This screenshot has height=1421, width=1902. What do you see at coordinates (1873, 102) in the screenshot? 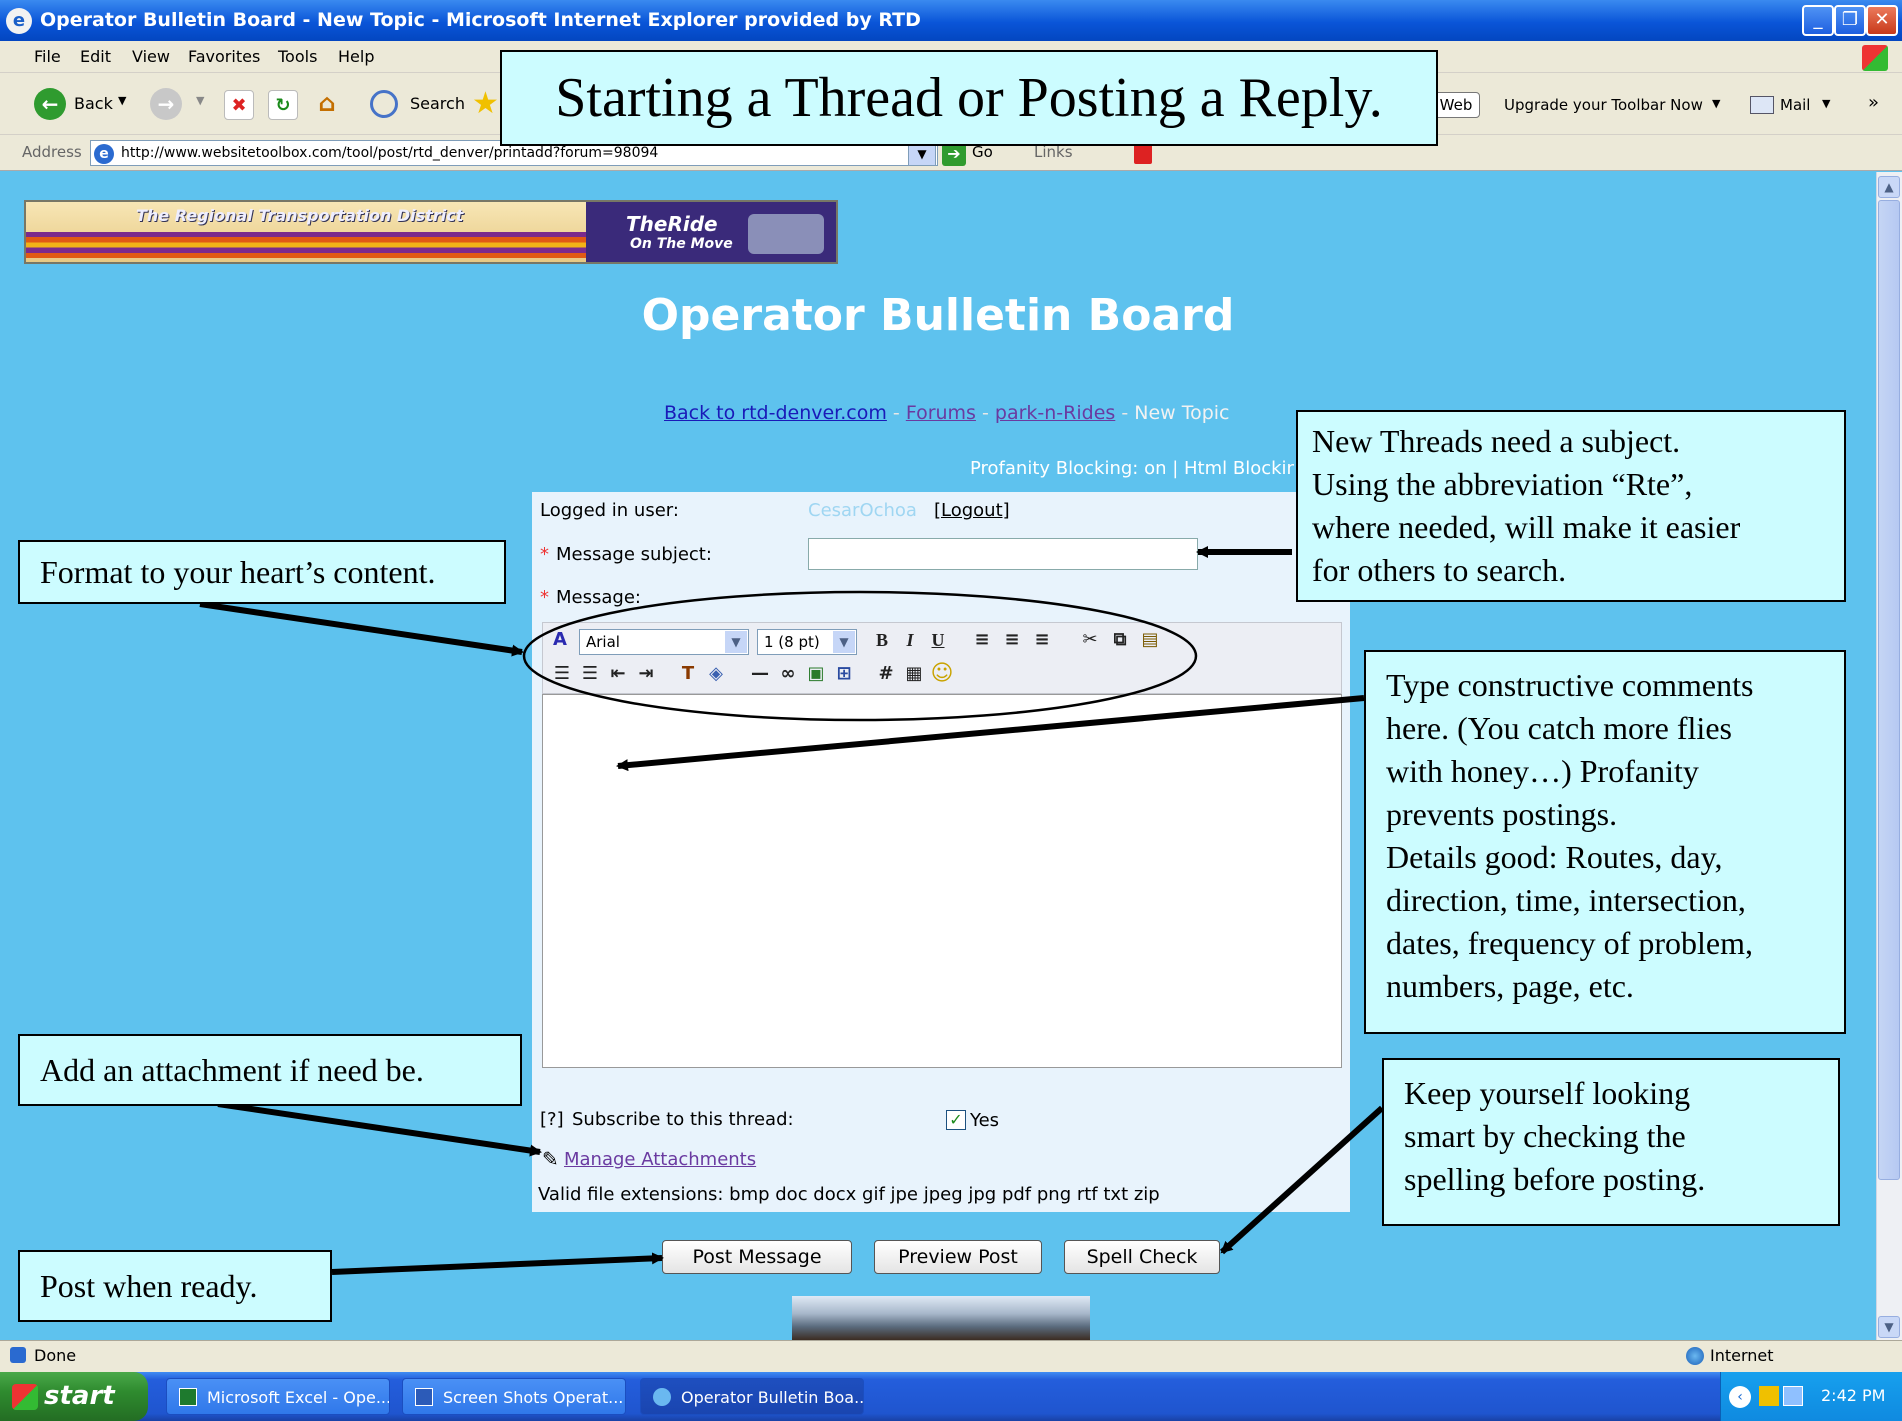
I see `toolbar-more-icon: »` at bounding box center [1873, 102].